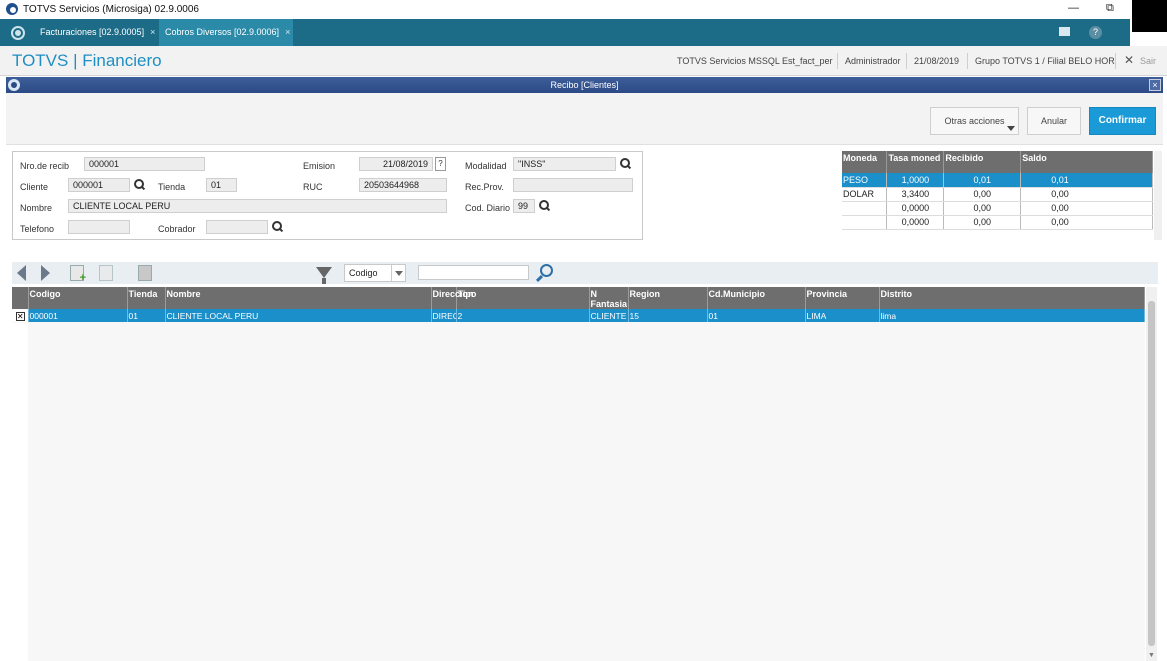 This screenshot has height=661, width=1167. Describe the element at coordinates (1149, 16) in the screenshot. I see `close-area` at that location.